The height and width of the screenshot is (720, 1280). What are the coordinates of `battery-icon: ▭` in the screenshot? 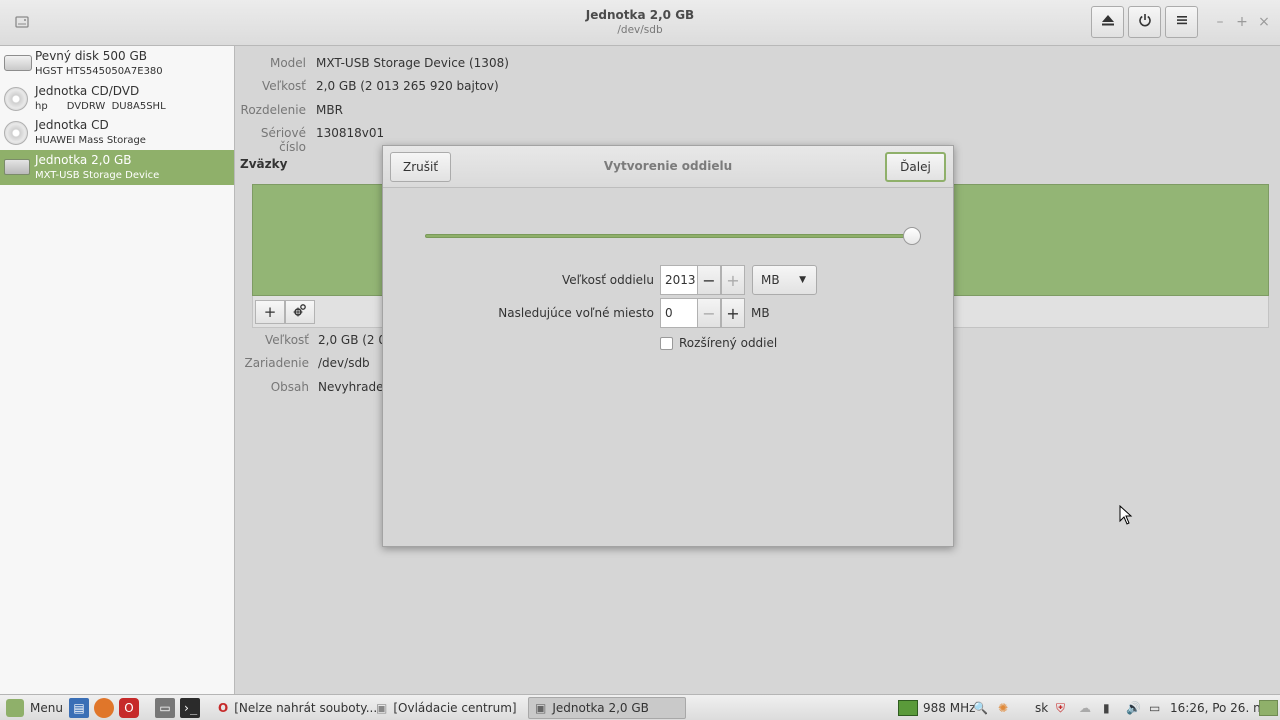 It's located at (1154, 708).